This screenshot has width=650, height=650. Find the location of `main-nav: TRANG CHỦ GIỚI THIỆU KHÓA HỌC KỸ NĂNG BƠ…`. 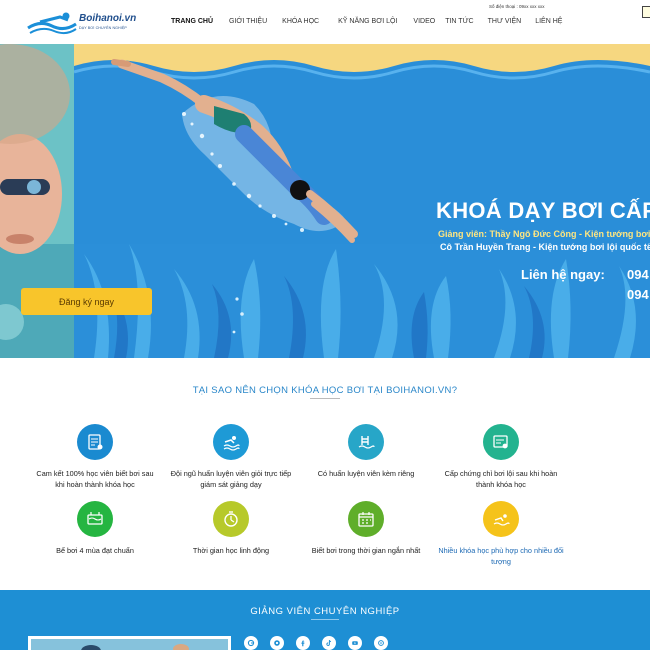

main-nav: TRANG CHỦ GIỚI THIỆU KHÓA HỌC KỸ NĂNG BƠ… is located at coordinates (361, 21).